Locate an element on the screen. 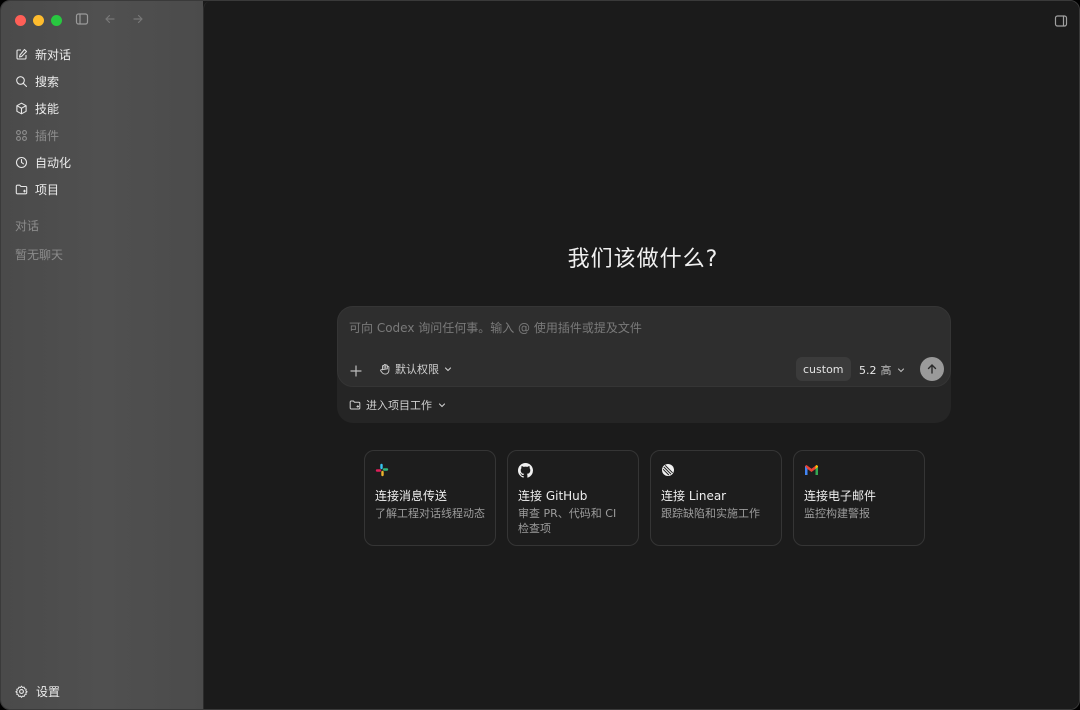 The image size is (1080, 710). sidebar-nav: 新对话 搜索 技能 插件 自动化 项目 is located at coordinates (102, 122).